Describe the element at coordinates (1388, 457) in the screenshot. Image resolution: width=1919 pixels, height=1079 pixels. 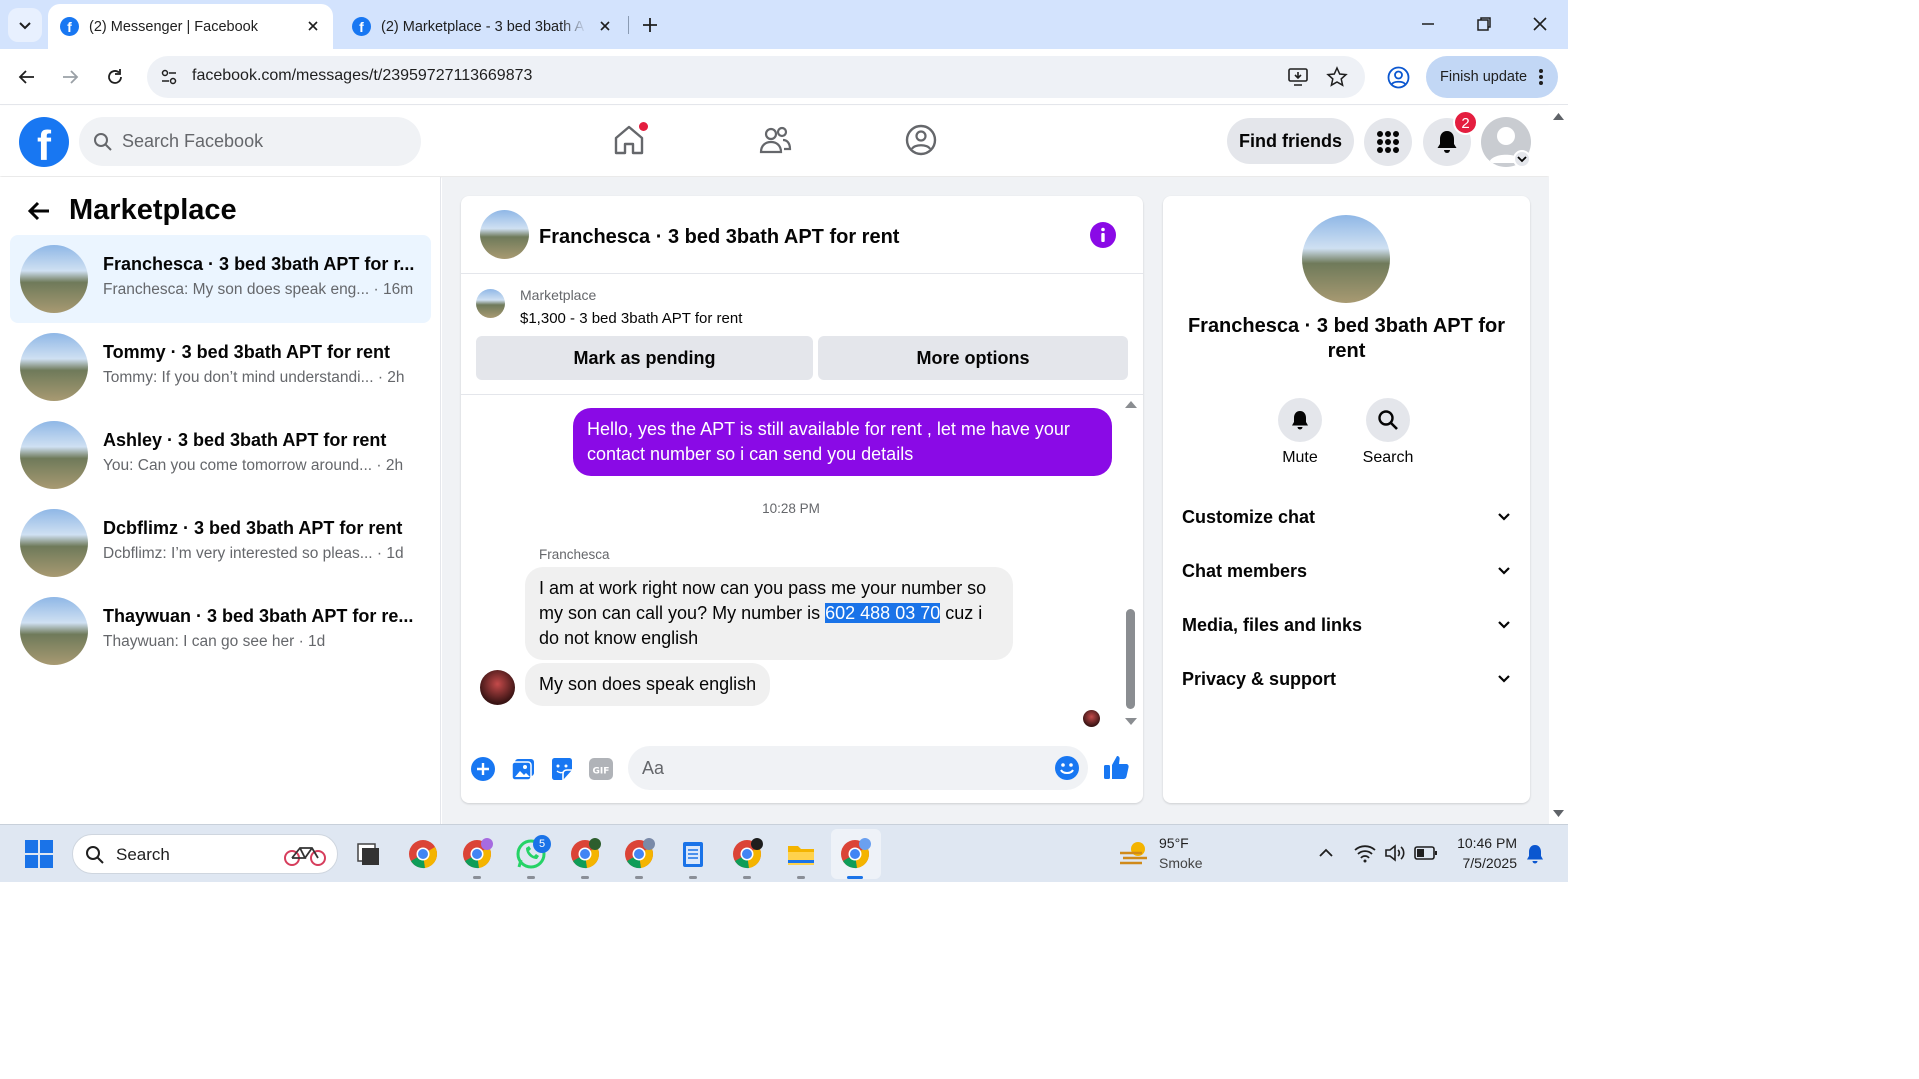
I see `search-label: Search` at that location.